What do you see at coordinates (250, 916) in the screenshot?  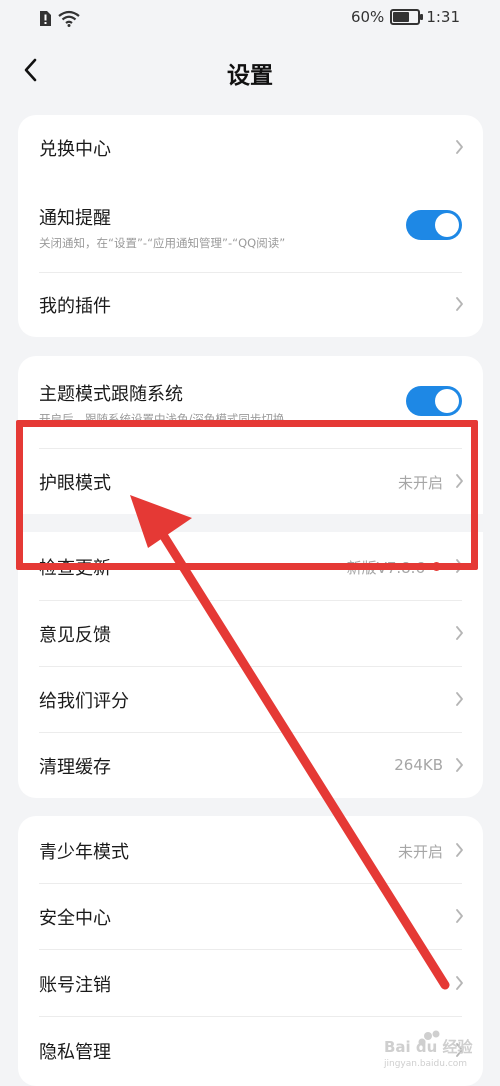 I see `row-security-center: 安全中心` at bounding box center [250, 916].